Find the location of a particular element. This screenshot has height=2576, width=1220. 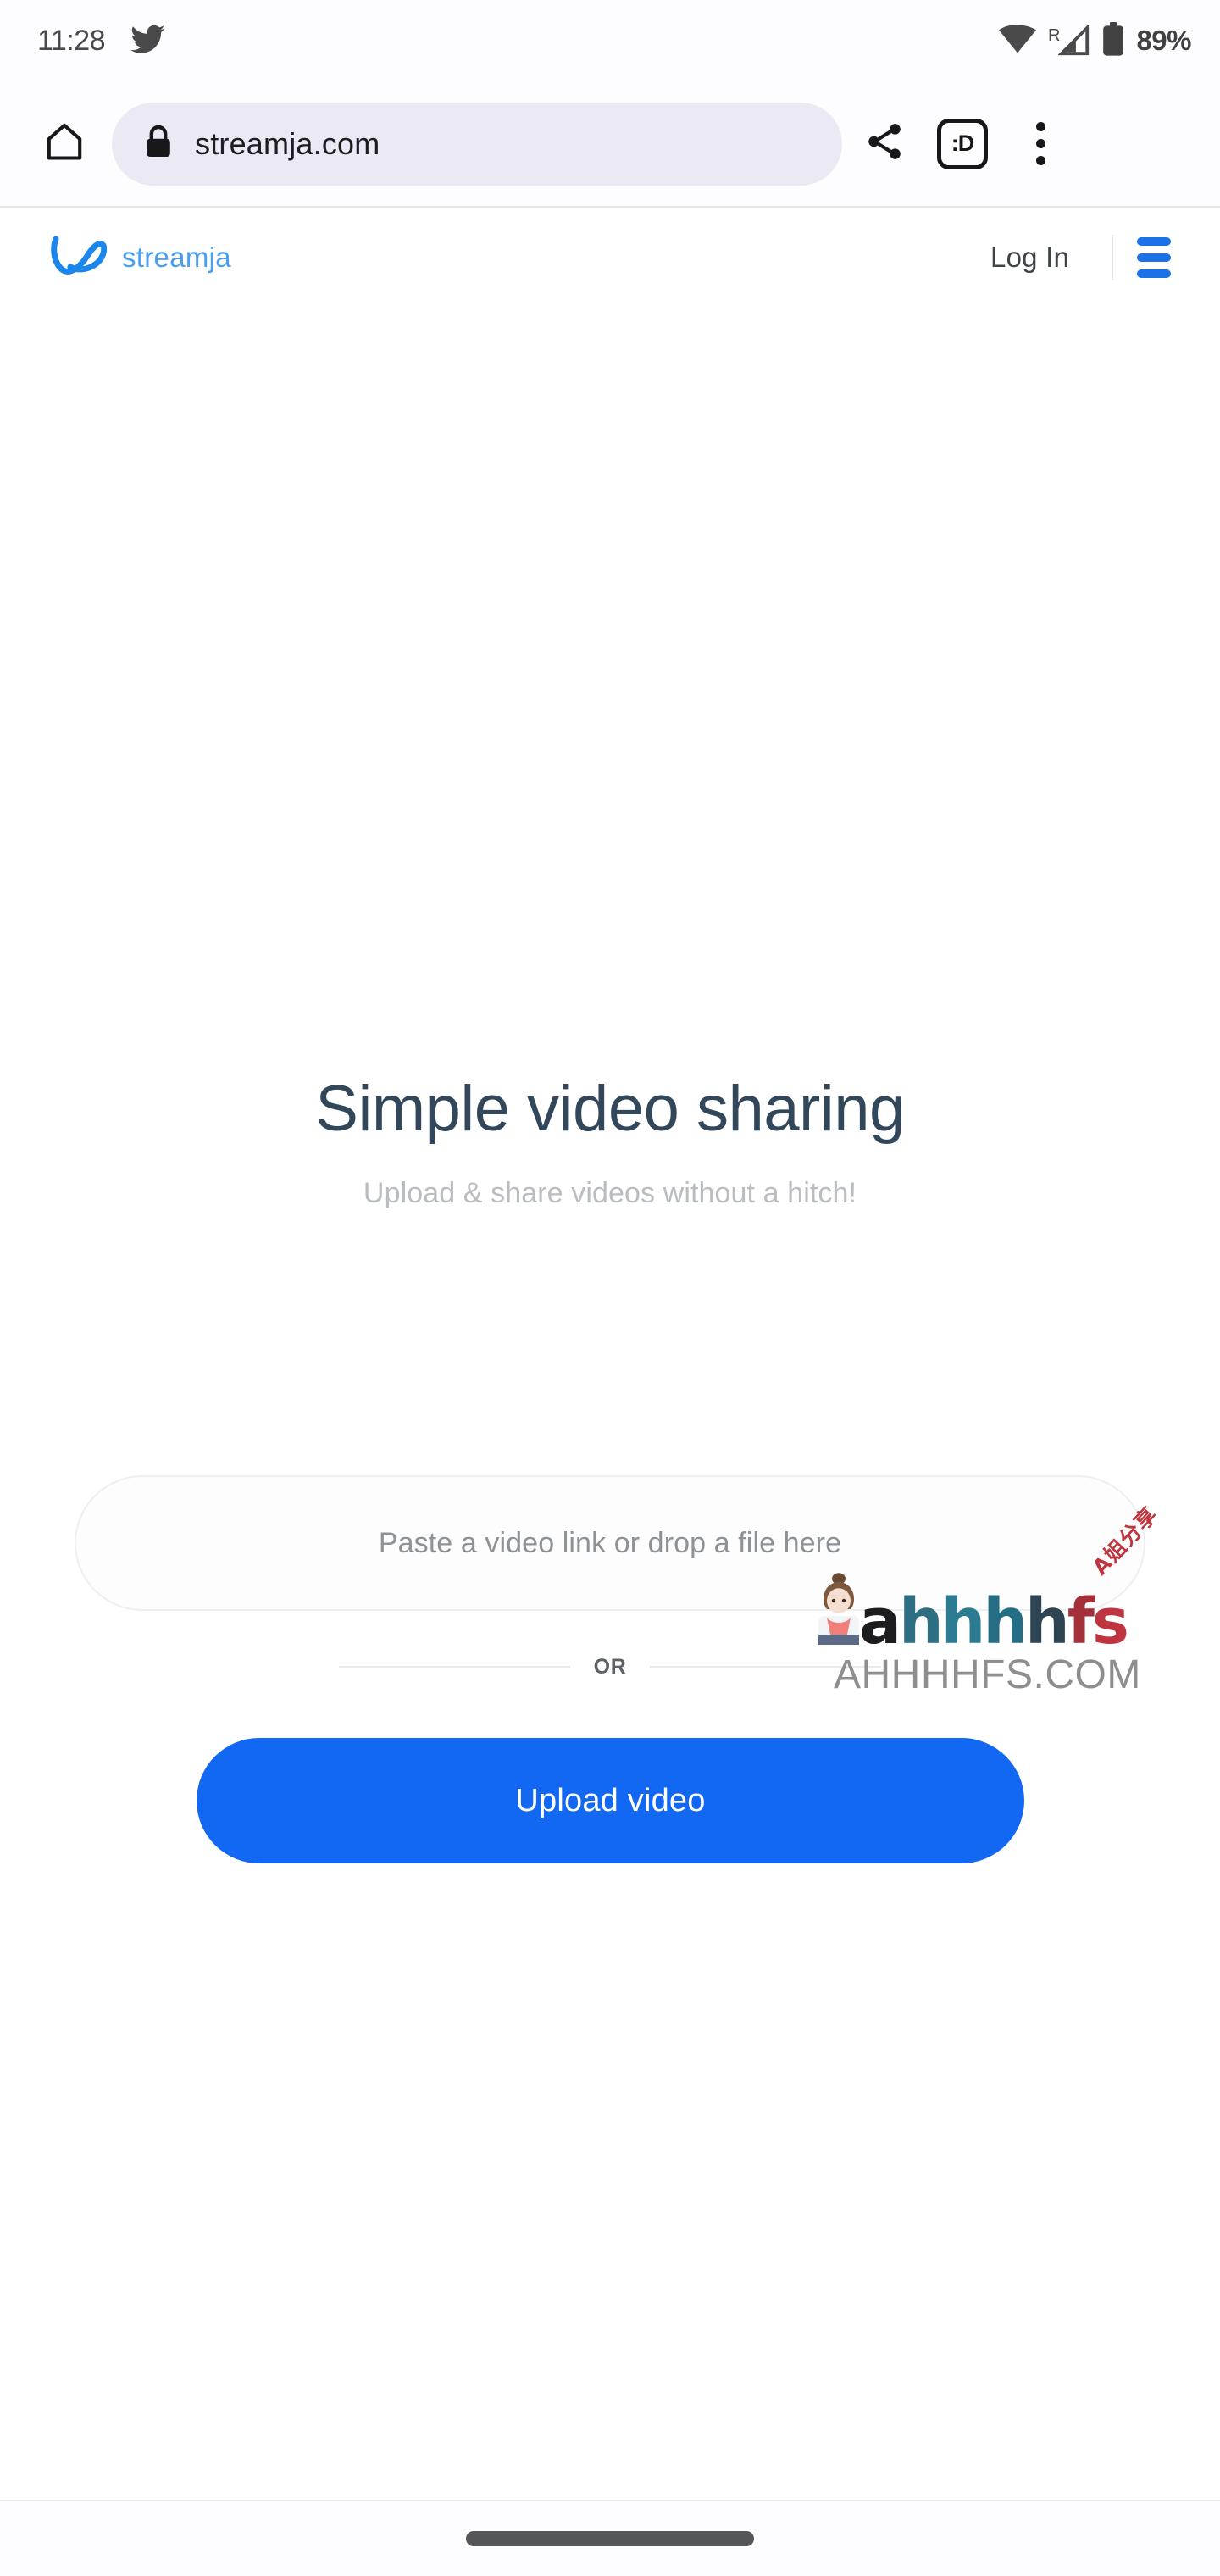

browser-toolbar: streamja.com :D is located at coordinates (610, 144).